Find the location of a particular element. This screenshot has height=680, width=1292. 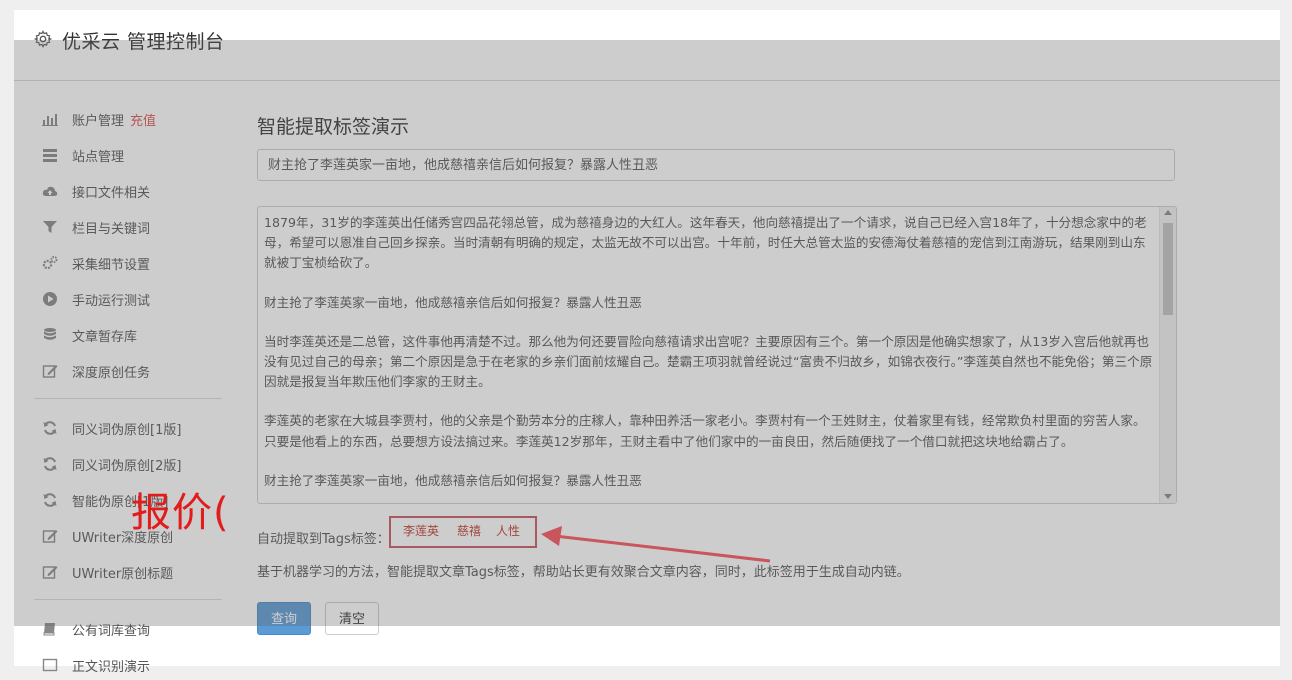

sidebar-item-sites: 站点管理 is located at coordinates (142, 155).